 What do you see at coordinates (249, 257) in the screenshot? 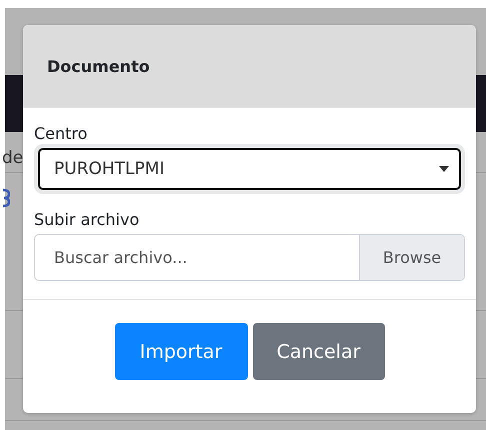
I see `file-input: Buscar archivo... Browse` at bounding box center [249, 257].